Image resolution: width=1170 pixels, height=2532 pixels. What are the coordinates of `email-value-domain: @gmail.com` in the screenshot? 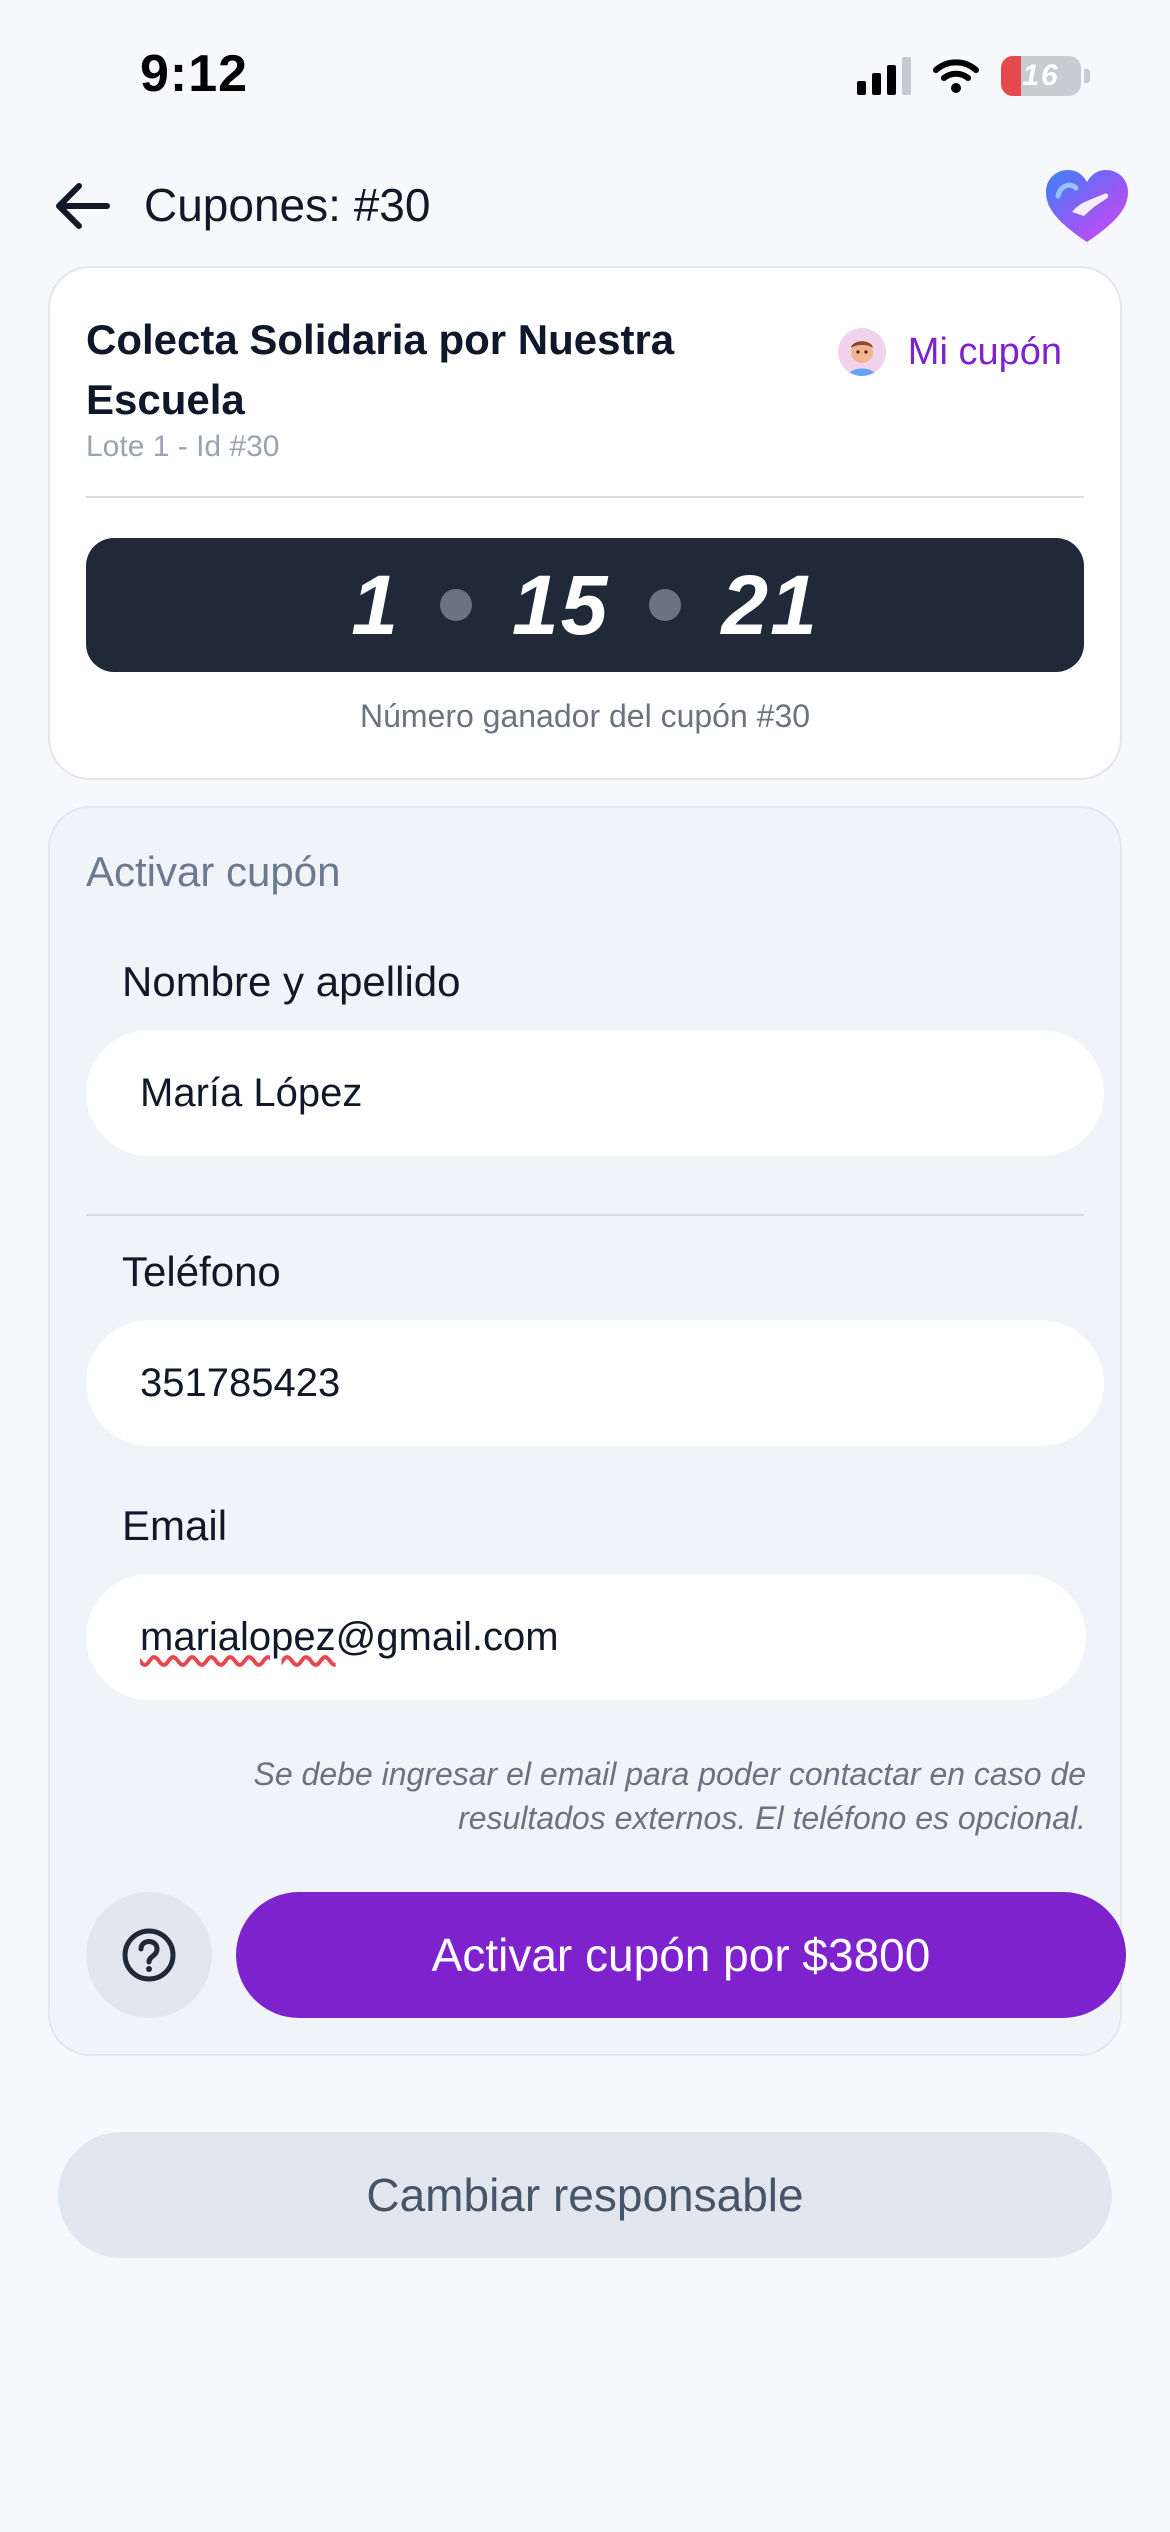 It's located at (447, 1636).